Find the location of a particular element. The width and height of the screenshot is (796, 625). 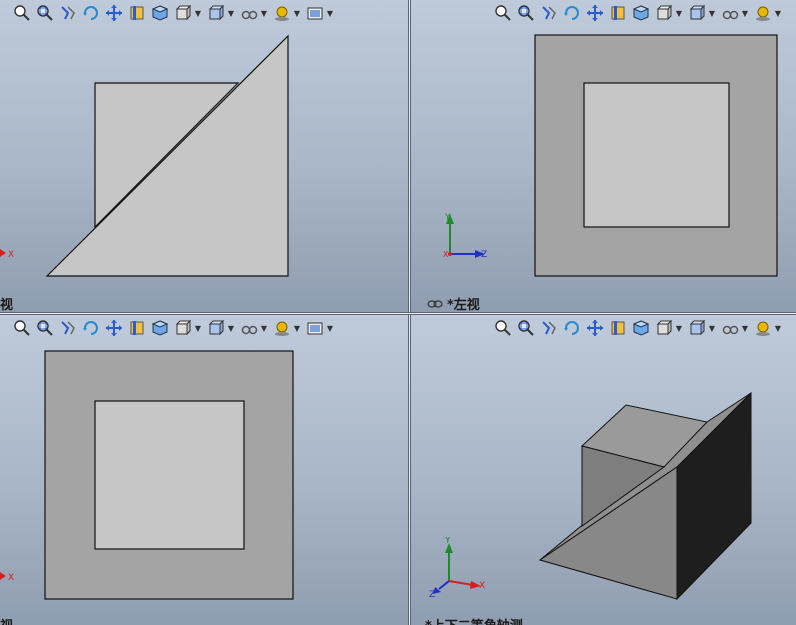

view-label: *左视 is located at coordinates (453, 303).